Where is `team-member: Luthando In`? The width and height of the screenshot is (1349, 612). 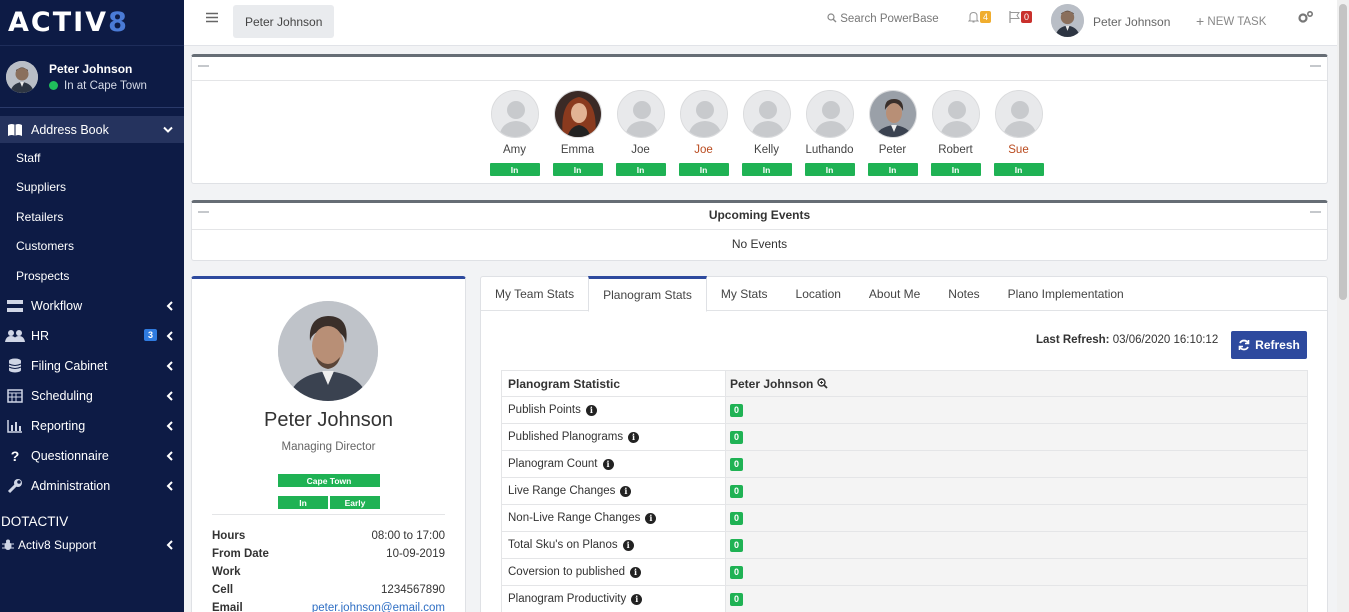 team-member: Luthando In is located at coordinates (829, 133).